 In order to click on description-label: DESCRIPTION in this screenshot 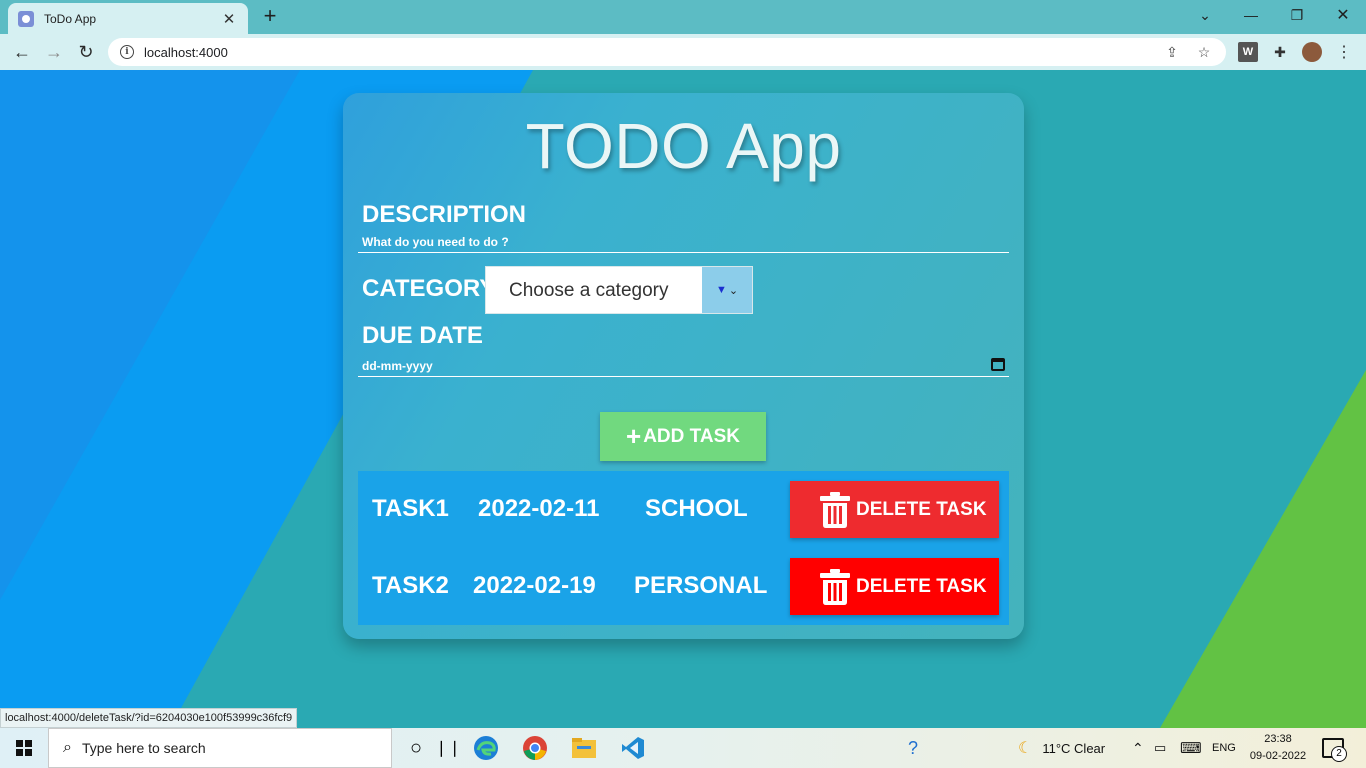, I will do `click(444, 214)`.